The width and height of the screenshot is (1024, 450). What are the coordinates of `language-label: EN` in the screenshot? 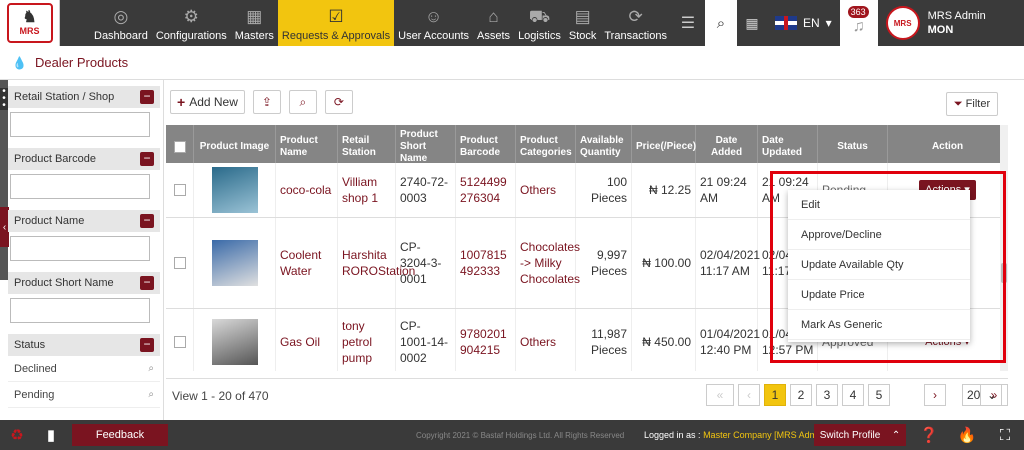 It's located at (811, 23).